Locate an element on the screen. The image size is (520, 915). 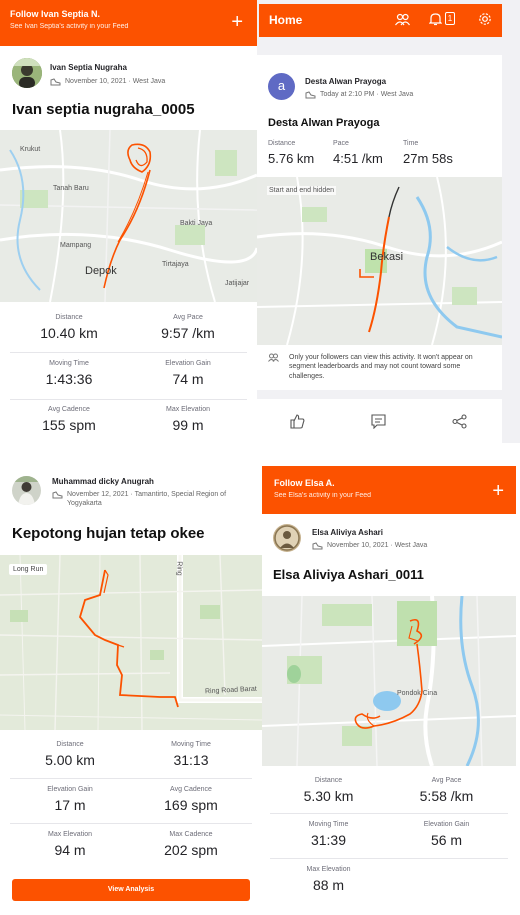
stat-value: 99 m is located at coordinates (188, 425).